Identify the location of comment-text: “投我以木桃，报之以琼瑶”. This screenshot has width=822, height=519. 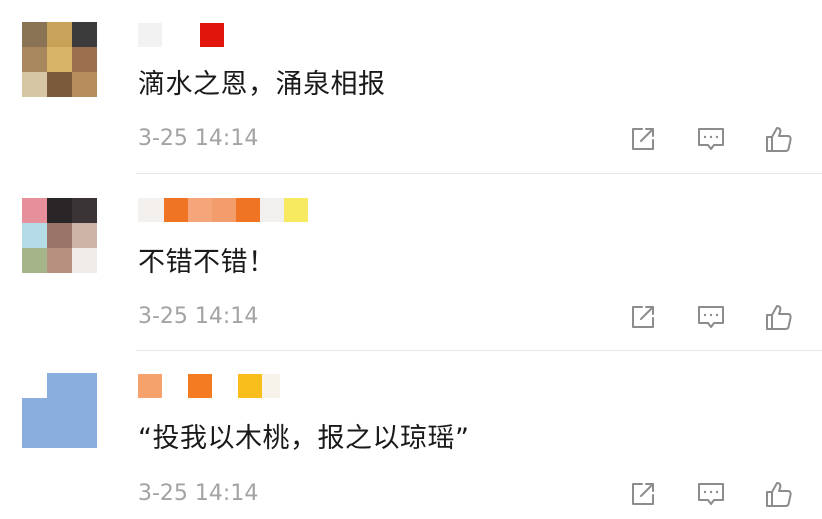
(304, 438).